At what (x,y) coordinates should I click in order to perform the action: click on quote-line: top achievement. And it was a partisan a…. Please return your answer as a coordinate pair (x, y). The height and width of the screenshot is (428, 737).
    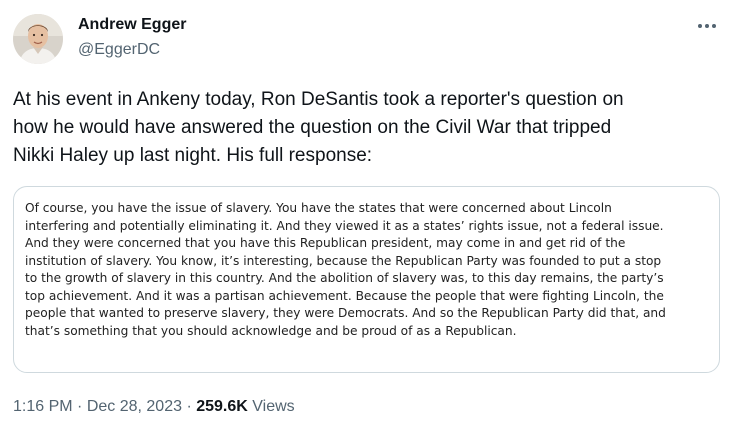
    Looking at the image, I should click on (344, 295).